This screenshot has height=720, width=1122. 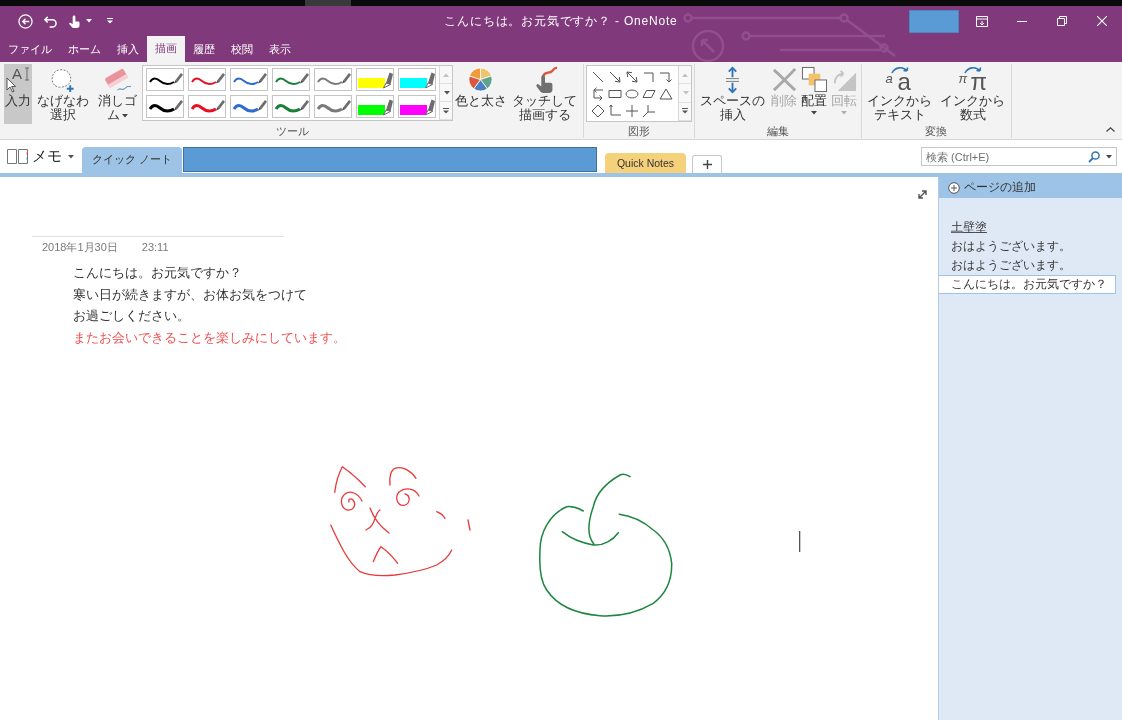 What do you see at coordinates (1094, 156) in the screenshot?
I see `search-icon` at bounding box center [1094, 156].